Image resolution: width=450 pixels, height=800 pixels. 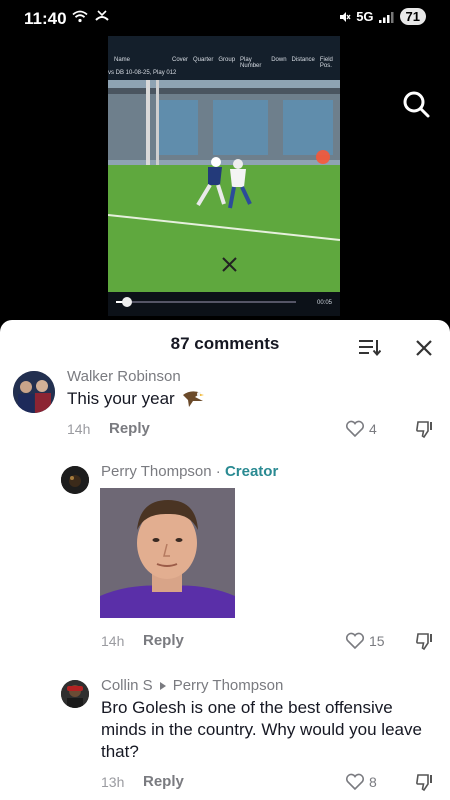 I want to click on video-timestamp: 00:05, so click(x=324, y=303).